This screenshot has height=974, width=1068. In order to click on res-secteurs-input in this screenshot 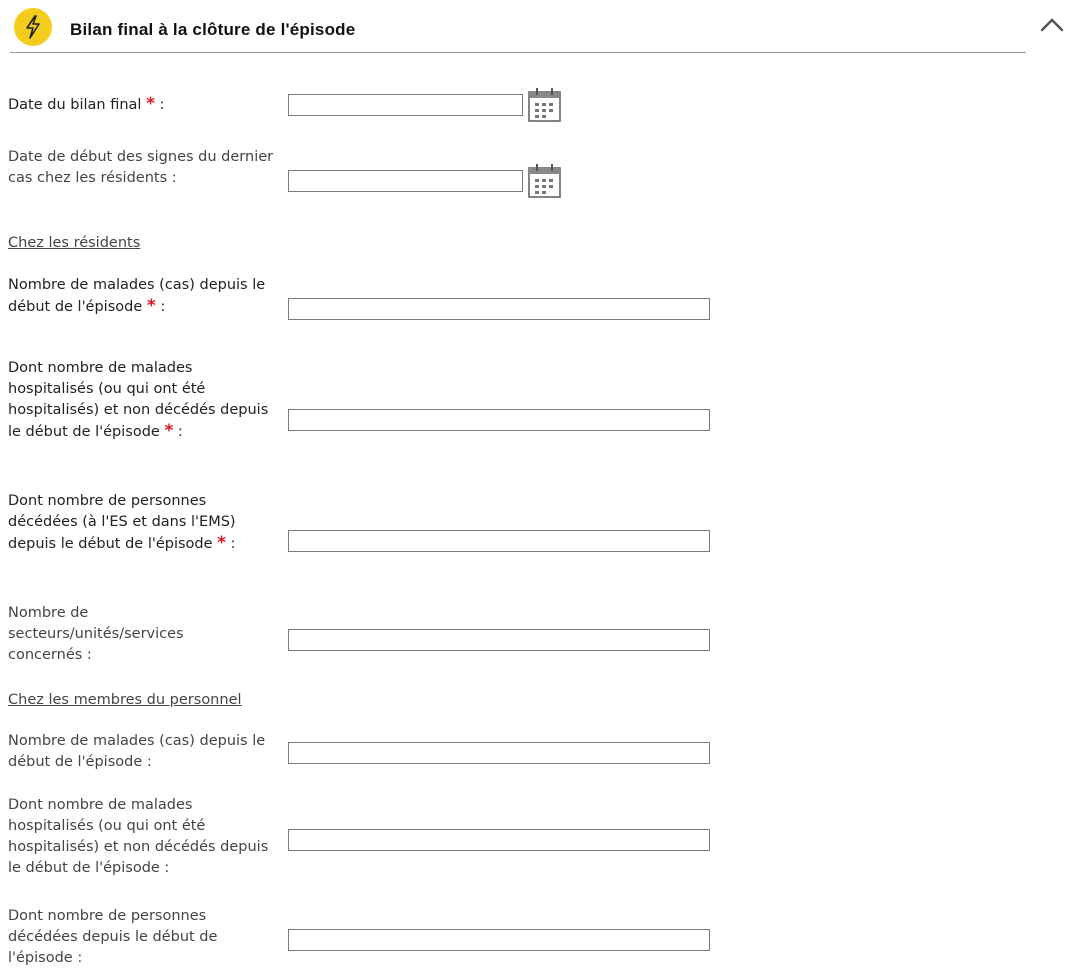, I will do `click(499, 640)`.